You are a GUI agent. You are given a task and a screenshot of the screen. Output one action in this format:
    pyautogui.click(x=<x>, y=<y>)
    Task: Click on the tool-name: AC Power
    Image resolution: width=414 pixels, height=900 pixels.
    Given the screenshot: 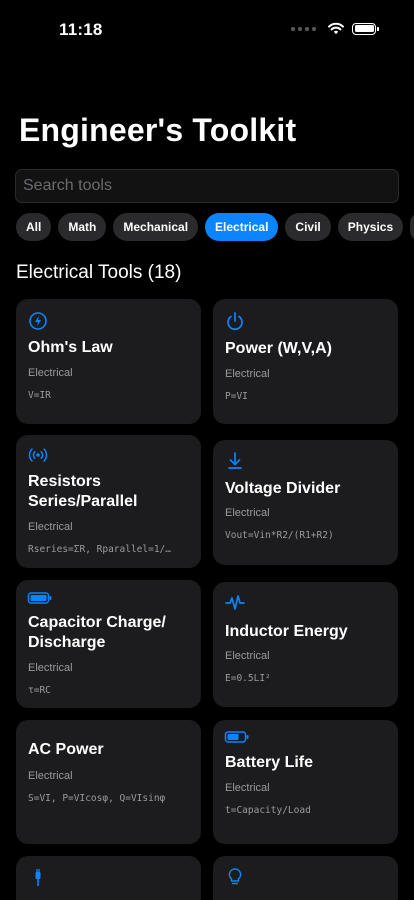 What is the action you would take?
    pyautogui.click(x=66, y=749)
    